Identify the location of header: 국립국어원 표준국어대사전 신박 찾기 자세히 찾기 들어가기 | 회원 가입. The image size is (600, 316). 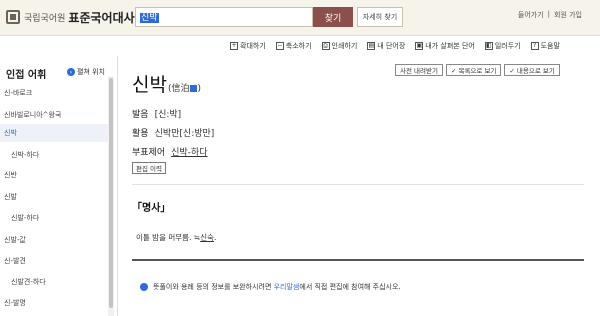
(300, 18).